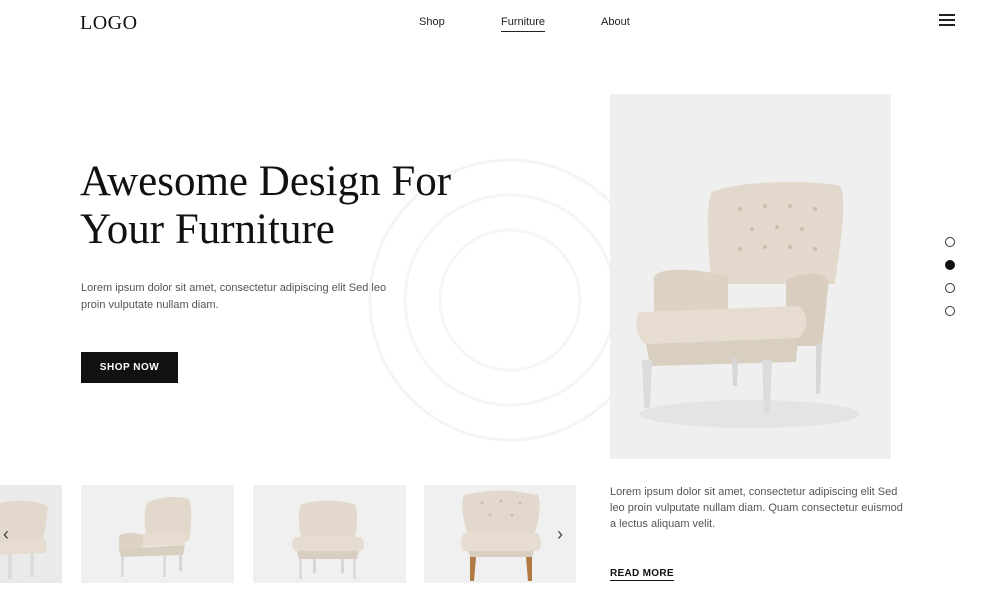 Image resolution: width=1000 pixels, height=594 pixels. I want to click on hero-title-line-1: Awesome Design For, so click(266, 181).